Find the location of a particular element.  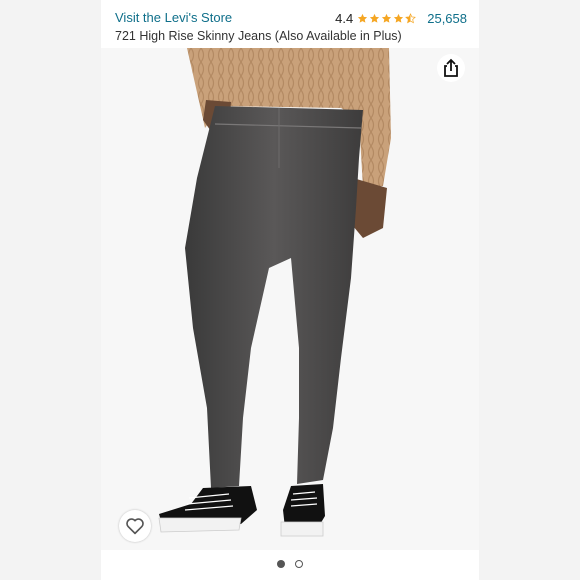

review-count-link: 25,658 is located at coordinates (447, 18).